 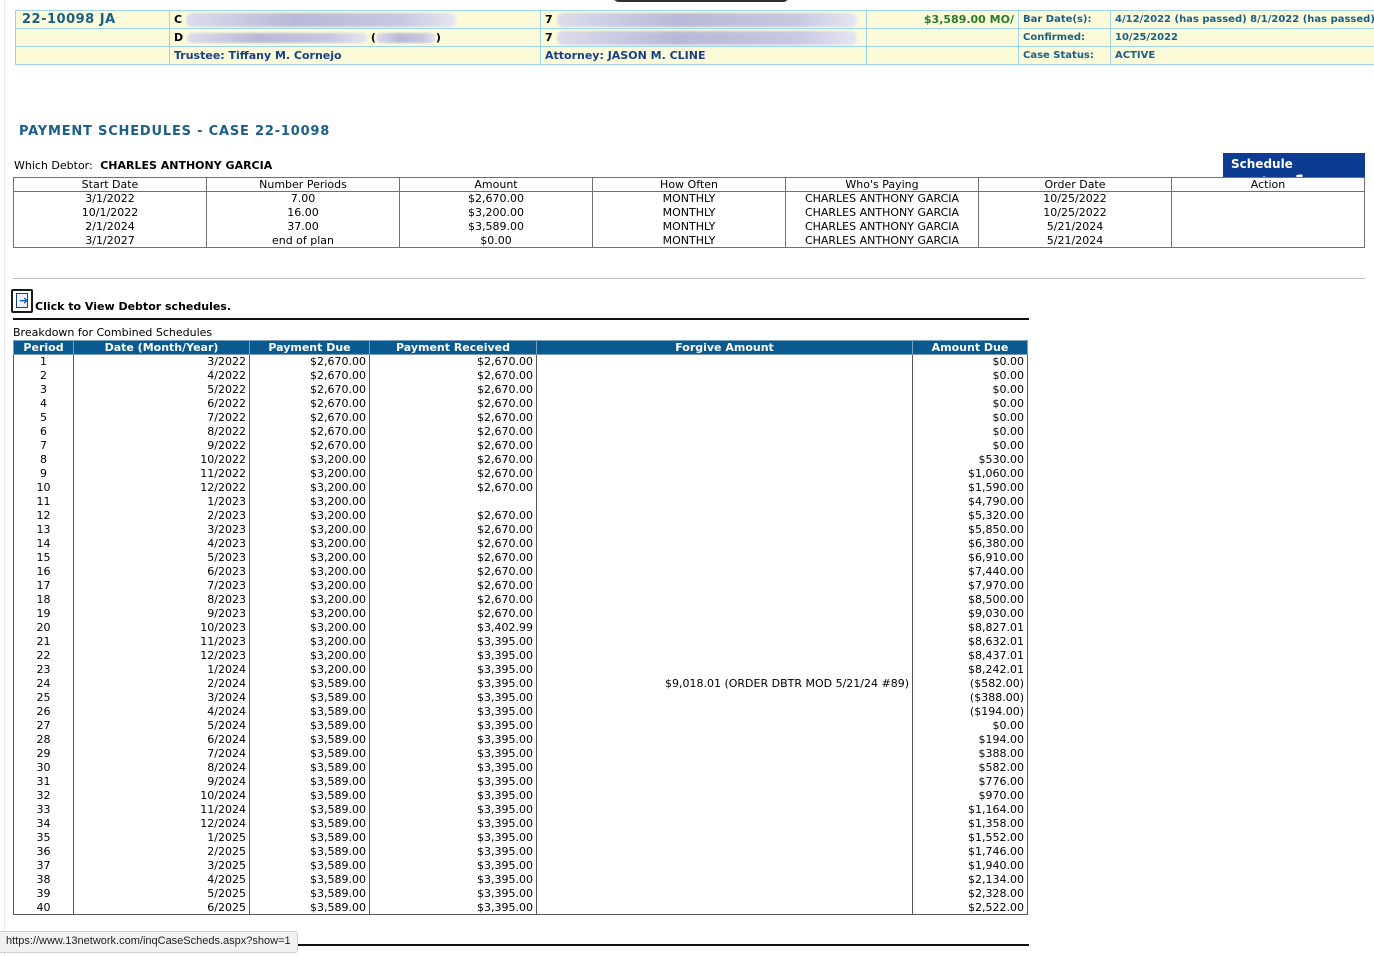 I want to click on breakdown-cell: $194.00, so click(x=970, y=739).